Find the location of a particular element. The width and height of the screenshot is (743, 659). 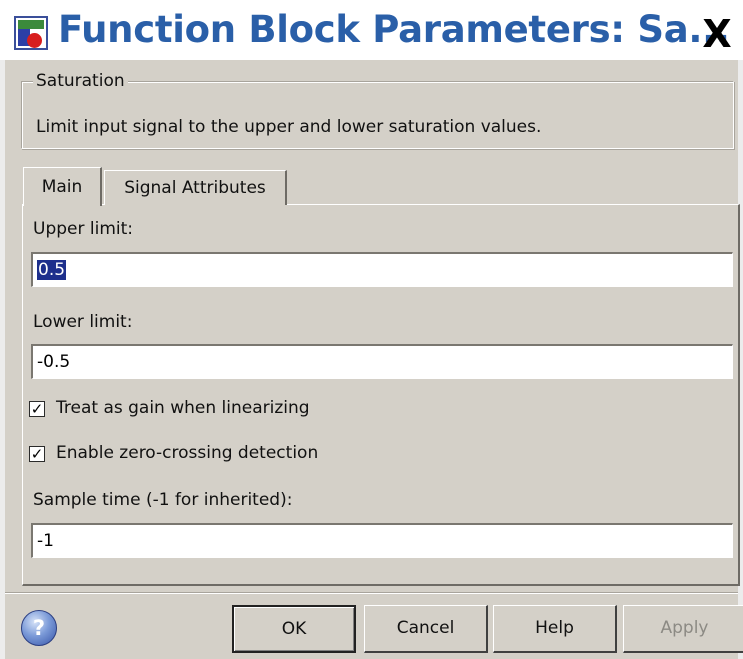

tab-signal-attributes: Signal Attributes is located at coordinates (195, 187).